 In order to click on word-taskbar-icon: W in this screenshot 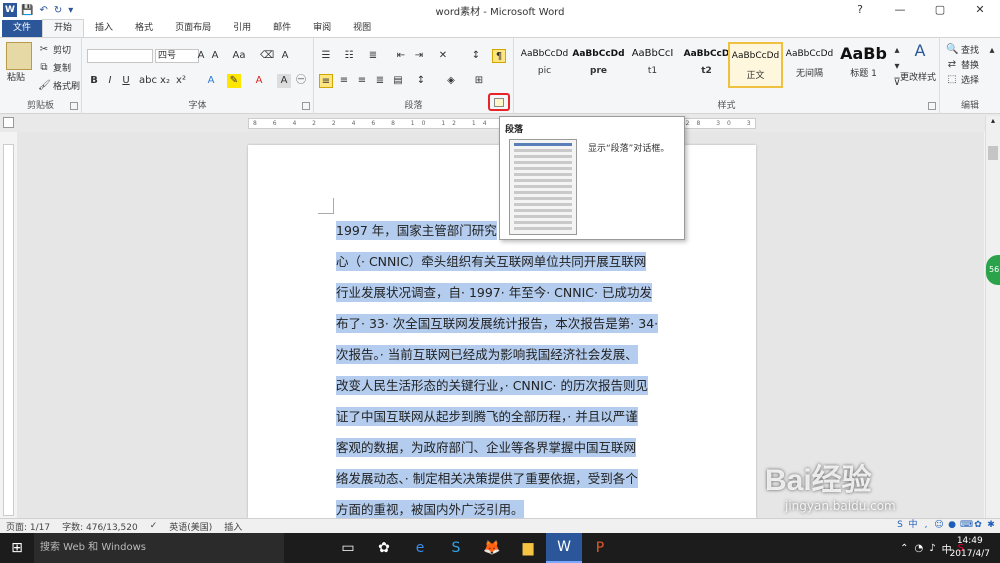, I will do `click(564, 548)`.